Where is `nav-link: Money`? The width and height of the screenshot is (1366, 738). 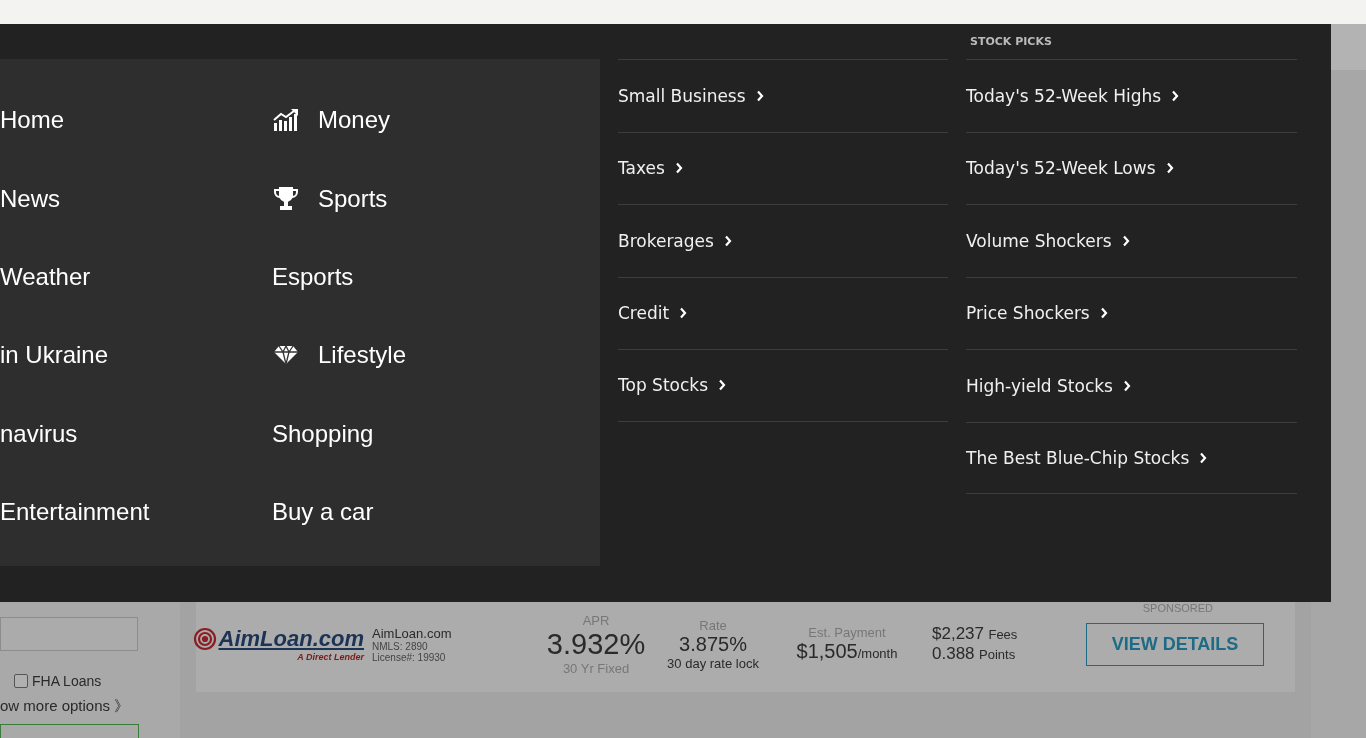
nav-link: Money is located at coordinates (331, 120).